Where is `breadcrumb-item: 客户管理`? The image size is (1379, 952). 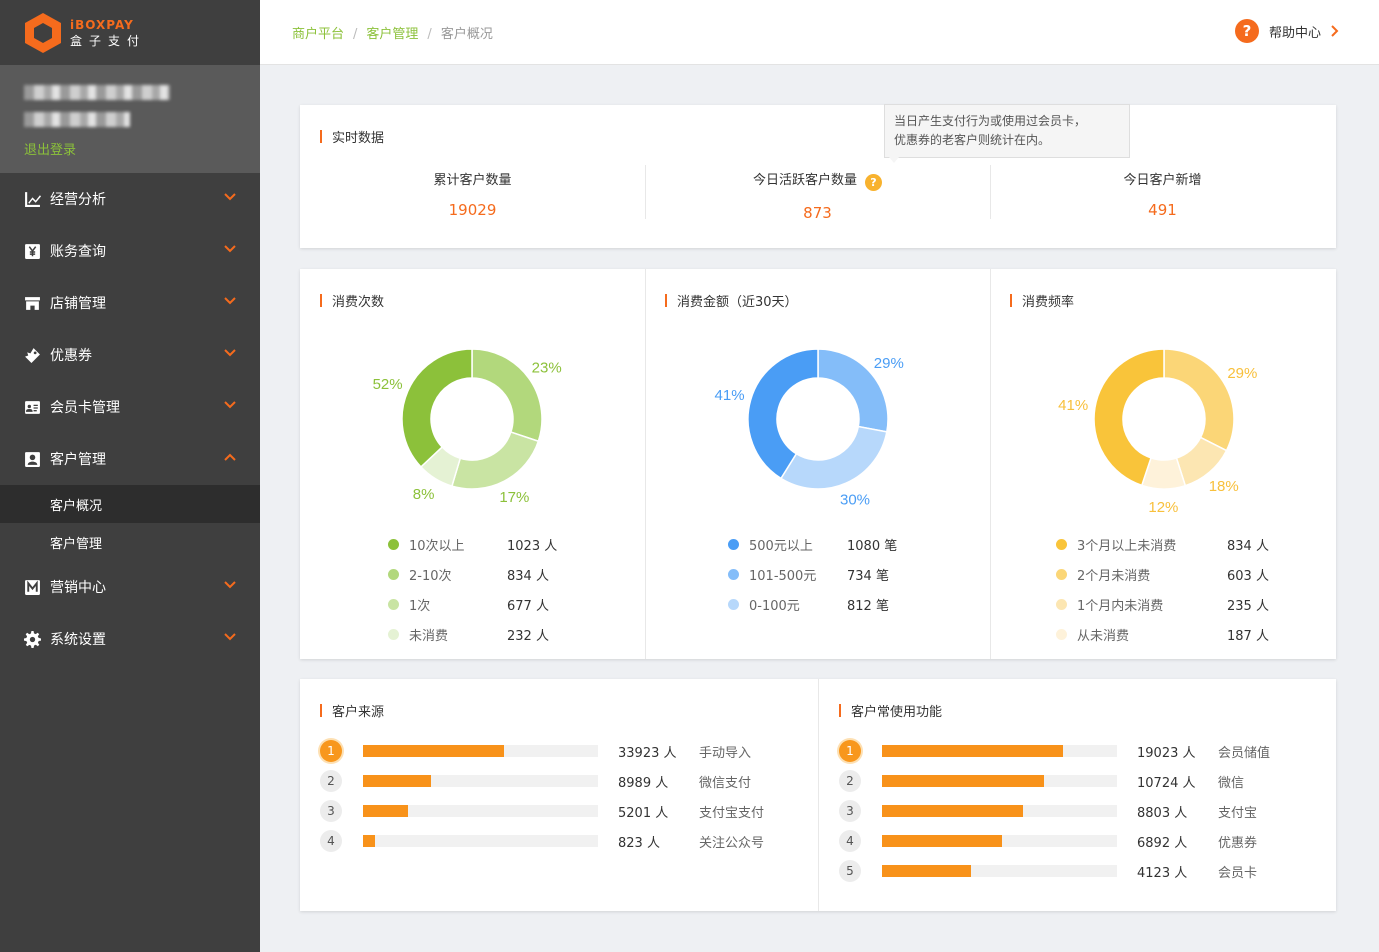
breadcrumb-item: 客户管理 is located at coordinates (392, 34).